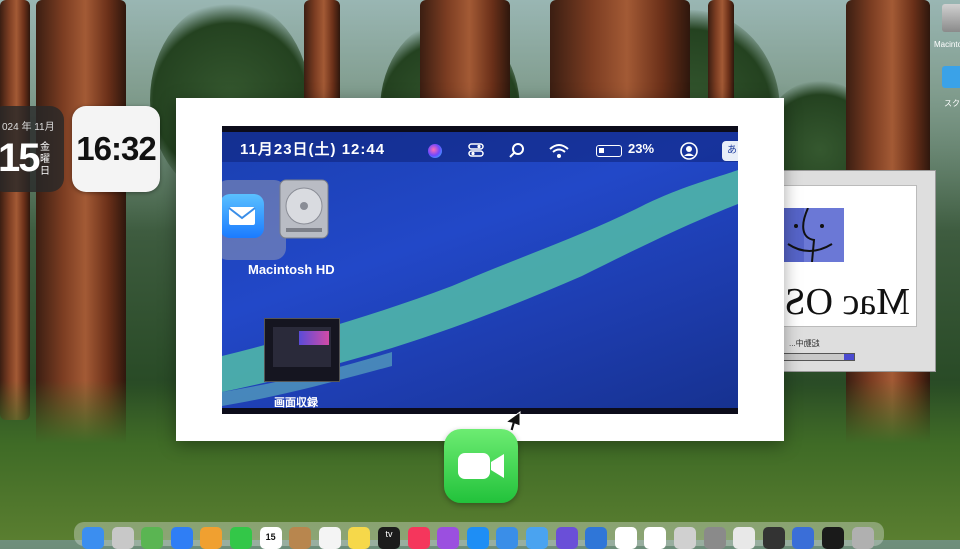 This screenshot has width=960, height=549. Describe the element at coordinates (291, 269) in the screenshot. I see `macintosh-hd-label: Macintosh HD` at that location.